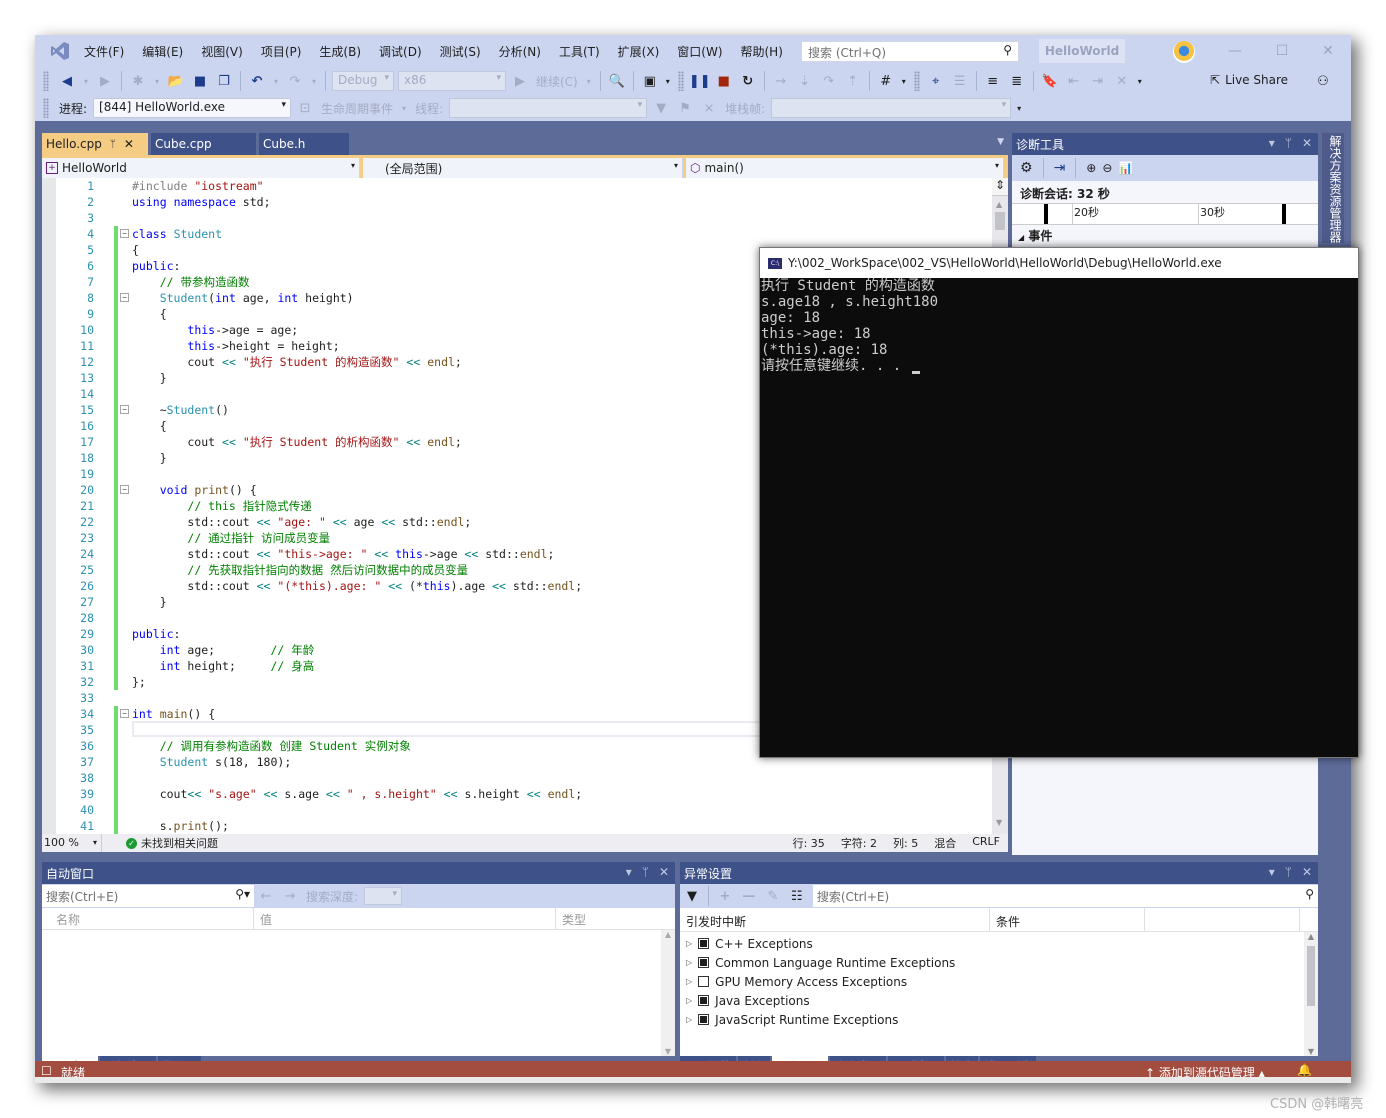  What do you see at coordinates (685, 108) in the screenshot?
I see `flag-threads-icon: ⚑` at bounding box center [685, 108].